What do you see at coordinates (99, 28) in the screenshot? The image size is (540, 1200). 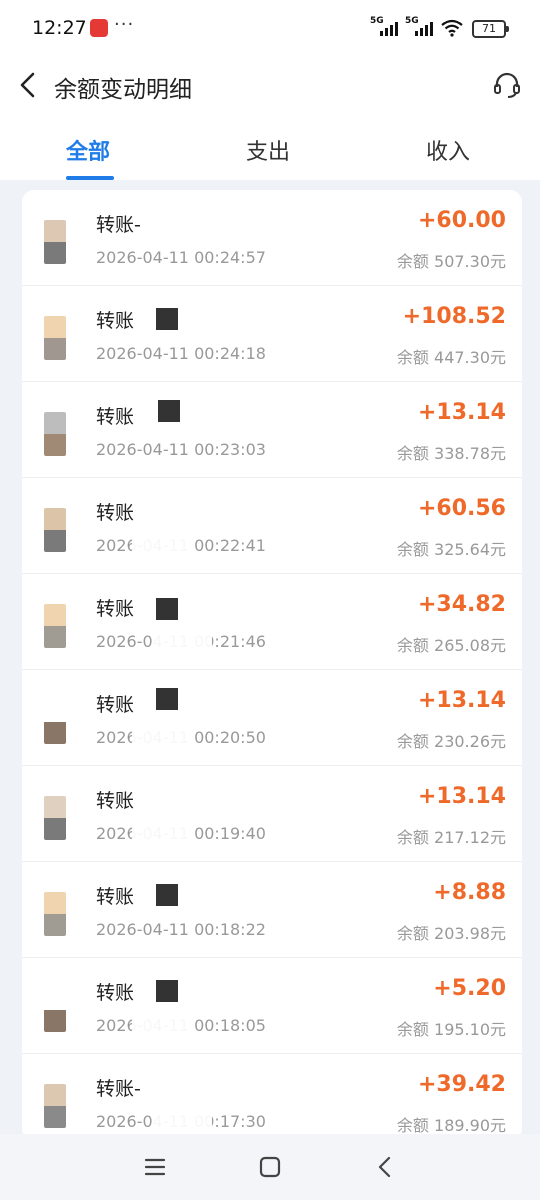 I see `app-notification-icon` at bounding box center [99, 28].